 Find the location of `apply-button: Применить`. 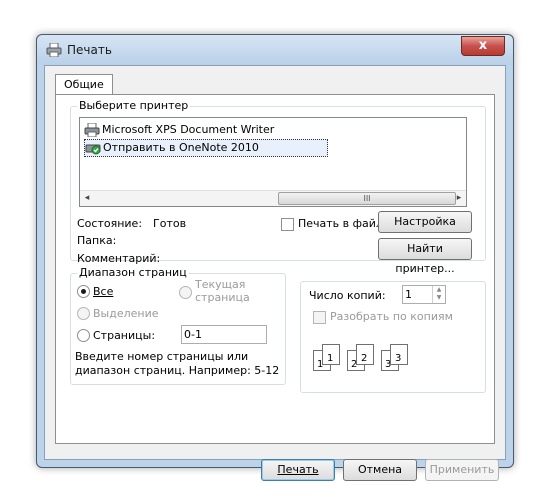

apply-button: Применить is located at coordinates (462, 470).